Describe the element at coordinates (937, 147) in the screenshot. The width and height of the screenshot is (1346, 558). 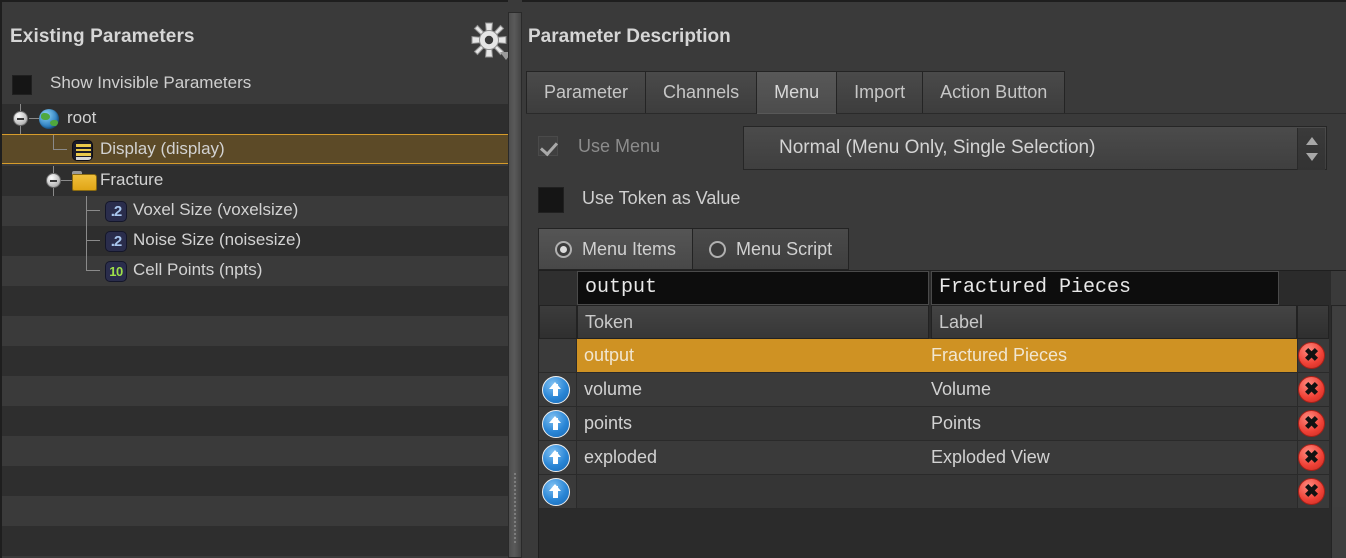
I see `menu-mode-value: Normal (Menu Only, Single Selection)` at that location.